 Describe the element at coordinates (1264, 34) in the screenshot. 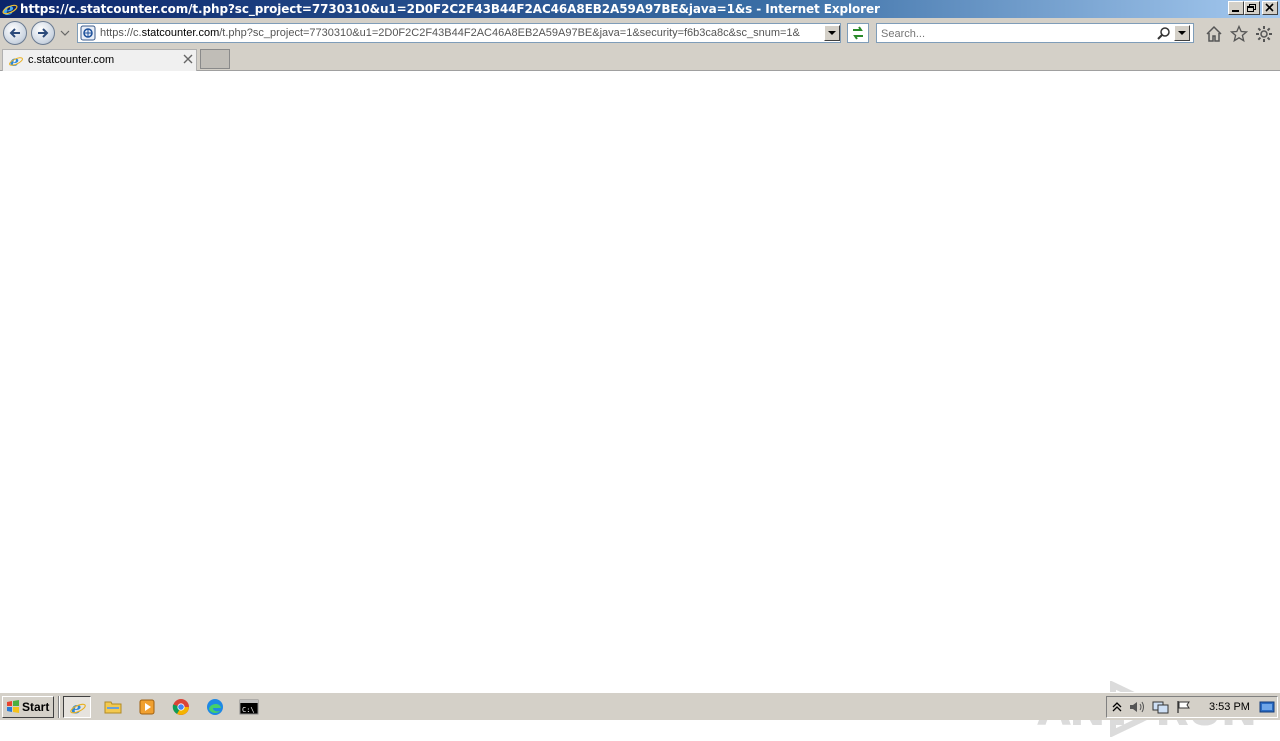

I see `settings-gear-icon` at that location.